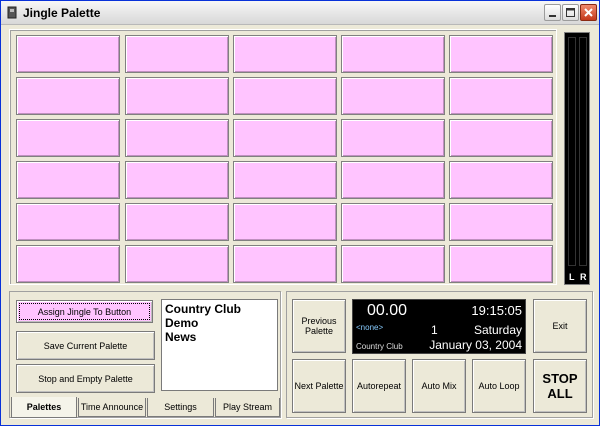 The image size is (600, 426). I want to click on tab-time-announce-label: Time Announce, so click(112, 407).